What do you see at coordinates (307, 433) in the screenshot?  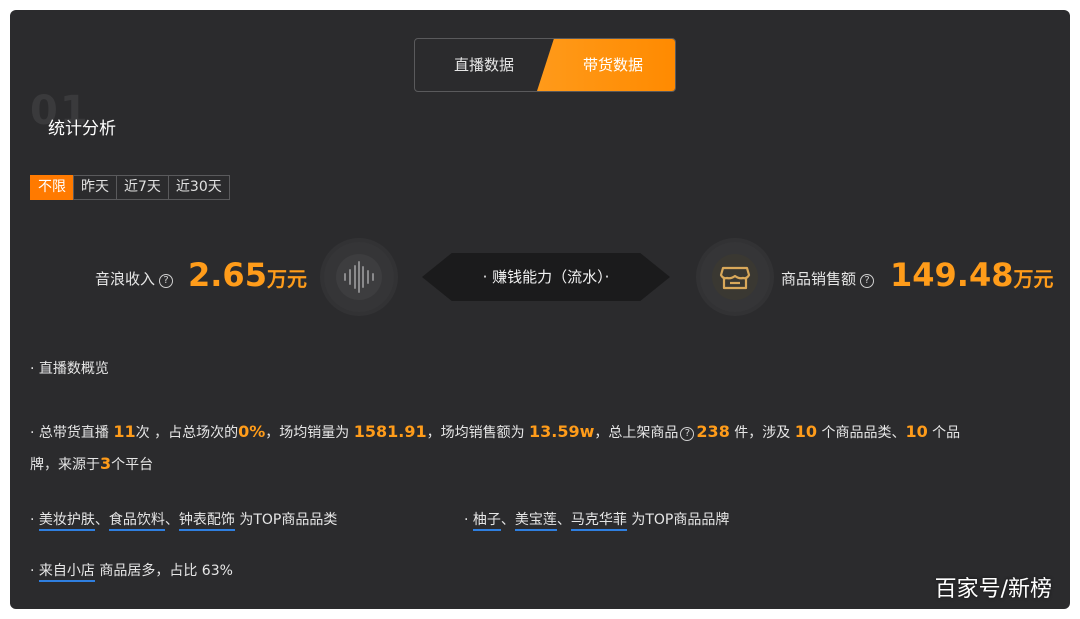 I see `summary-text: ，场均销量为` at bounding box center [307, 433].